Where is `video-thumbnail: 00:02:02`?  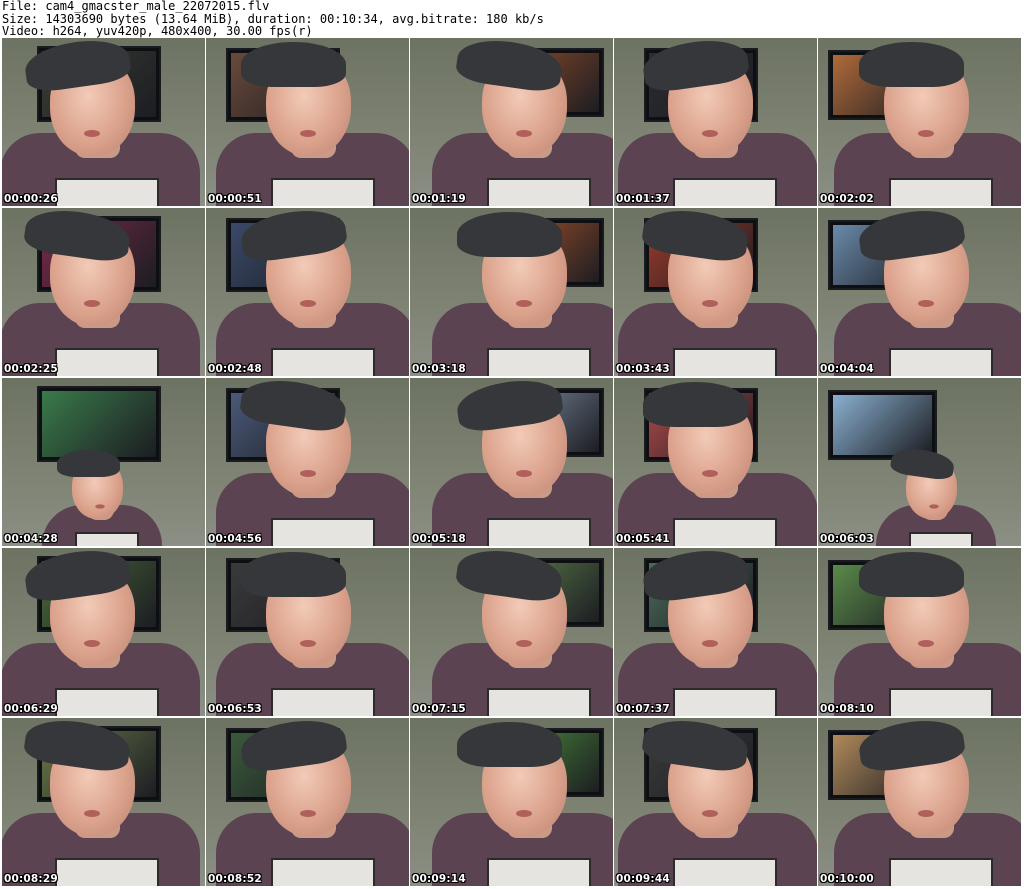 video-thumbnail: 00:02:02 is located at coordinates (919, 122).